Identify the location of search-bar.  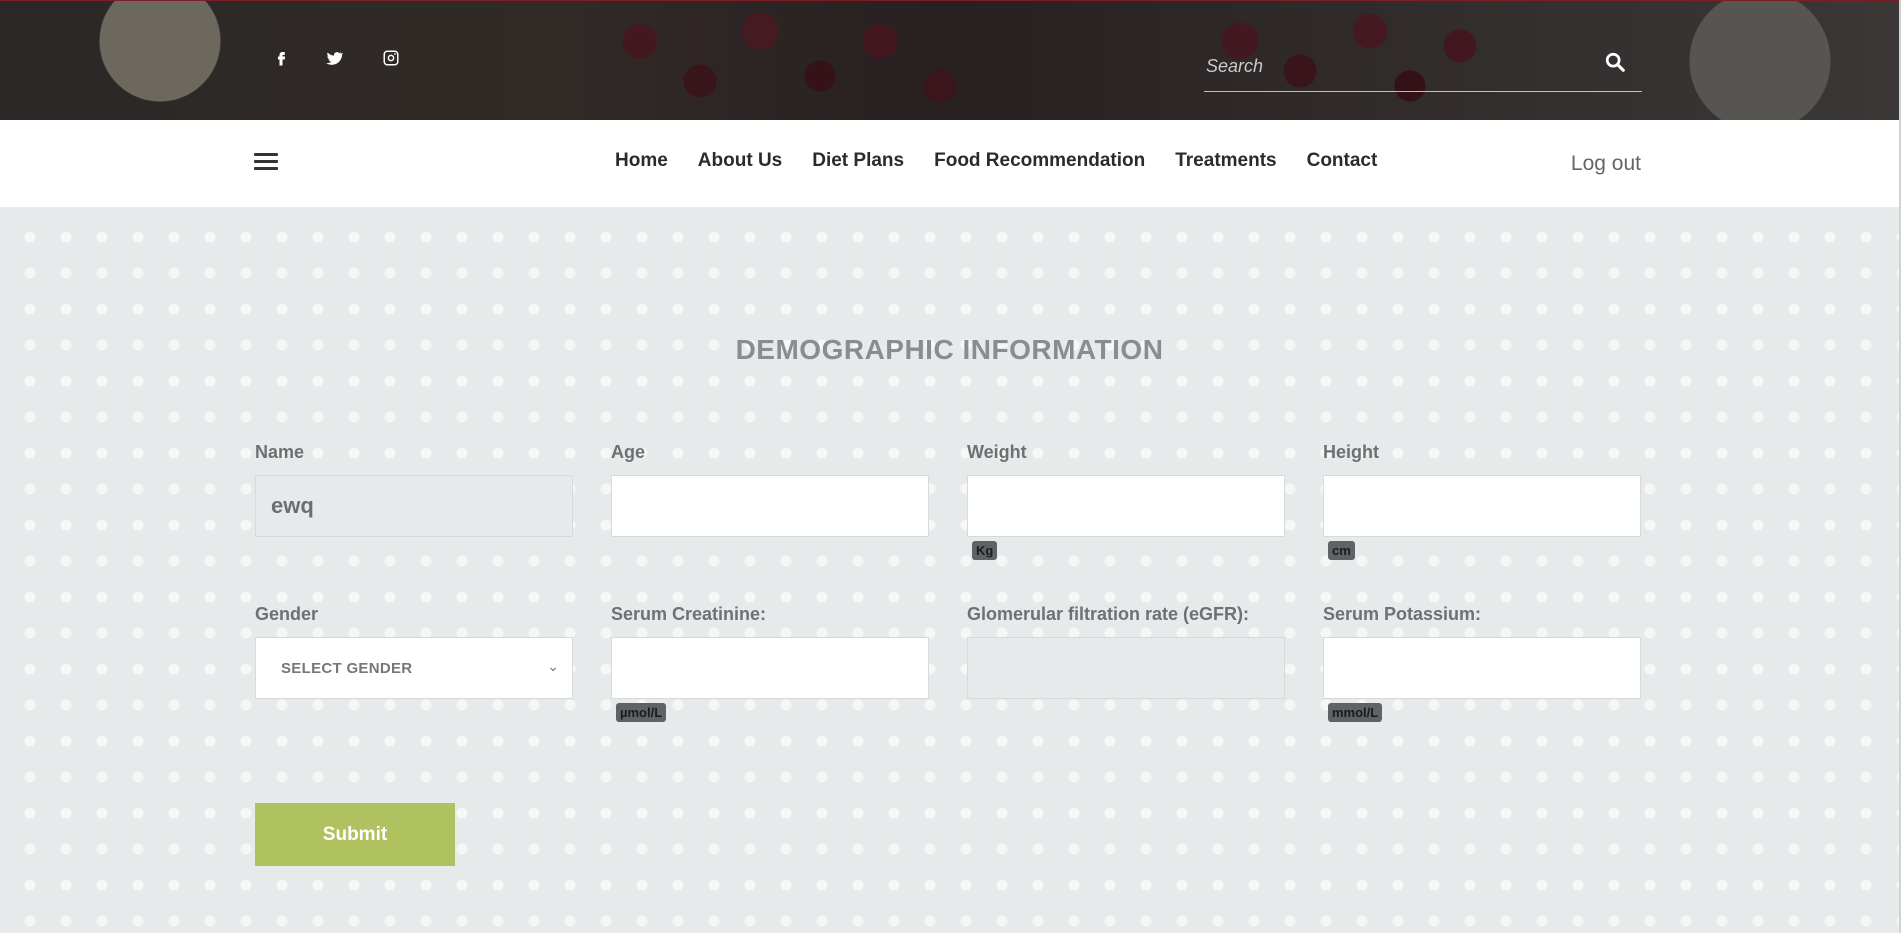
(1423, 65).